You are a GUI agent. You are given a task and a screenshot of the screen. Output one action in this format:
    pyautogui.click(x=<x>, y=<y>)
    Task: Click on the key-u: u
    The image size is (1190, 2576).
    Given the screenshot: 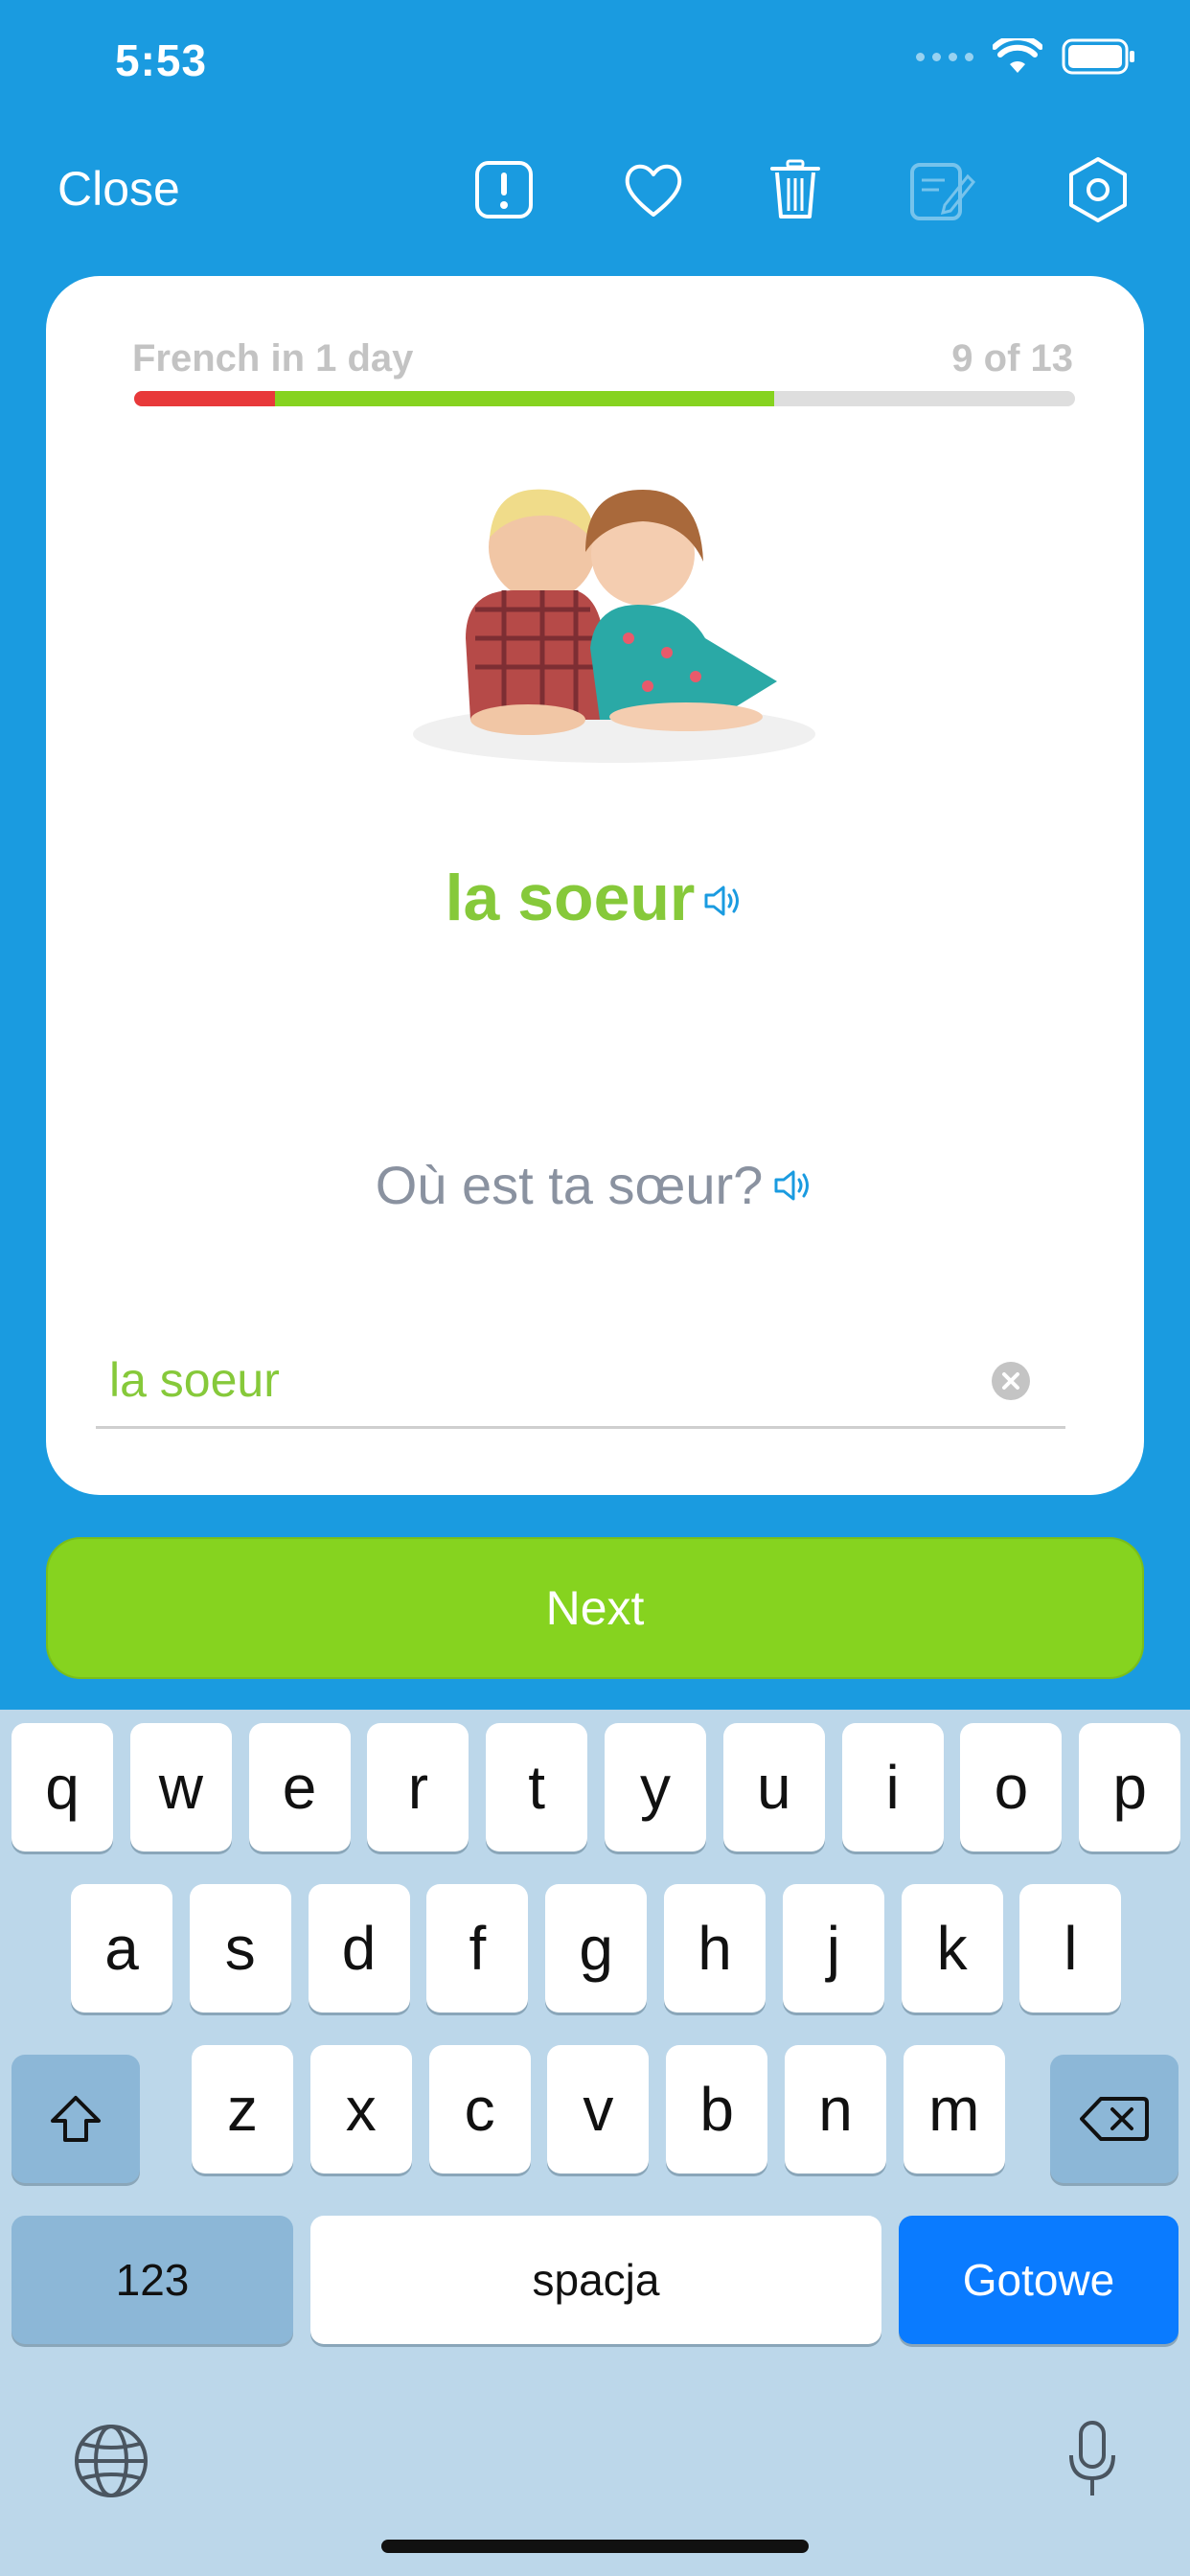 What is the action you would take?
    pyautogui.click(x=774, y=1787)
    